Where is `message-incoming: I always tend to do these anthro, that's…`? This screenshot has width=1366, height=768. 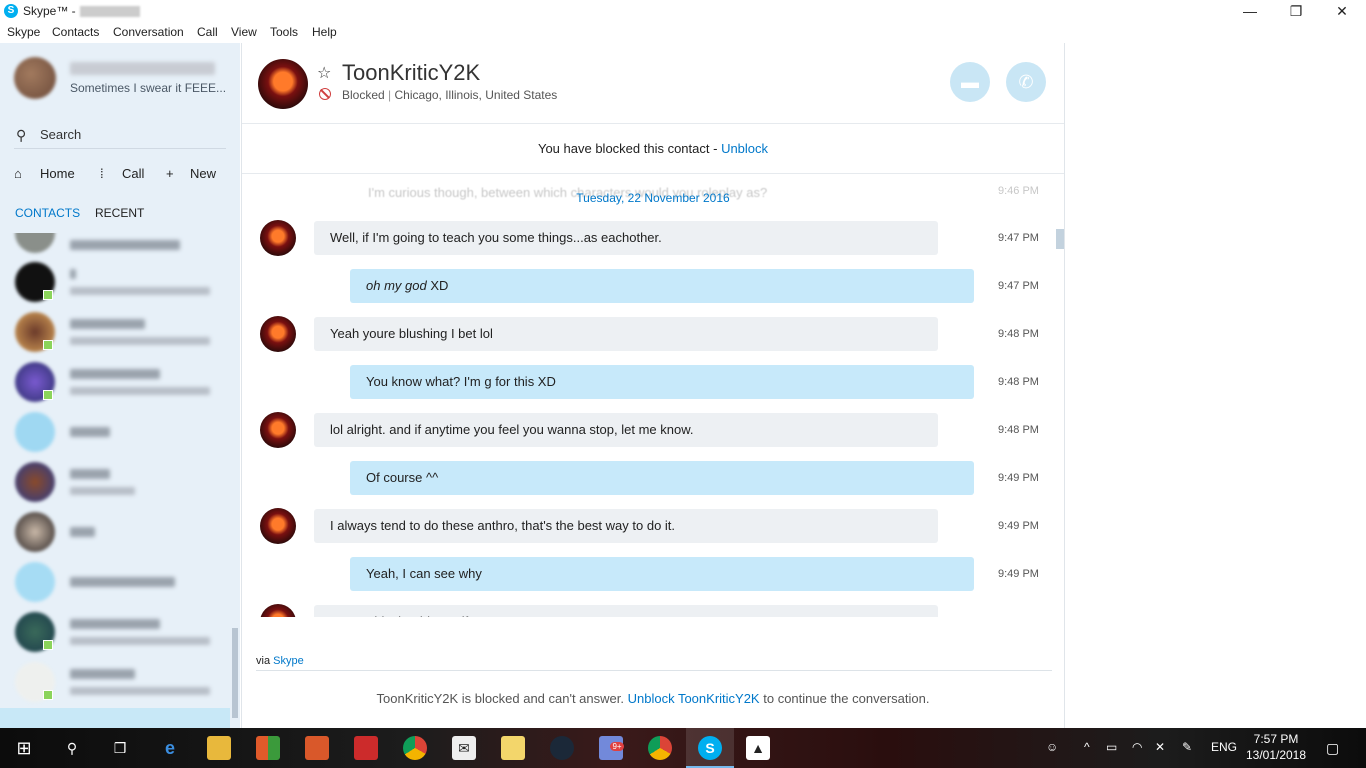 message-incoming: I always tend to do these anthro, that's… is located at coordinates (626, 526).